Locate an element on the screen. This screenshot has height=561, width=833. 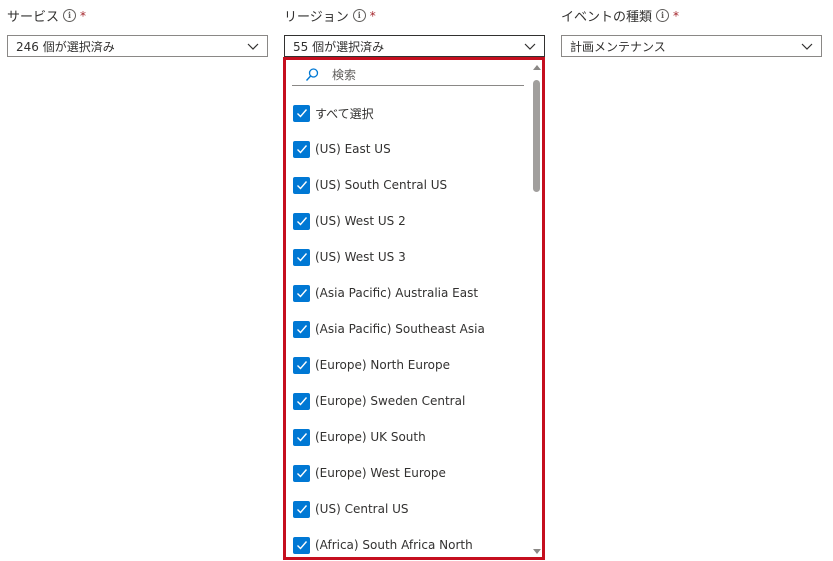
option-item: (Europe) UK South is located at coordinates (359, 437).